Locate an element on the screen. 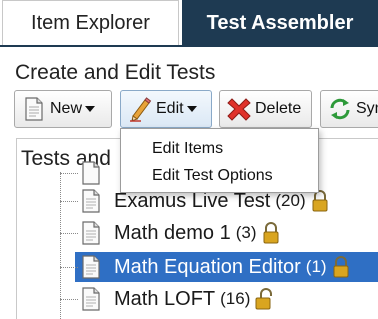 The image size is (378, 319). test-item-count: (3) is located at coordinates (246, 232).